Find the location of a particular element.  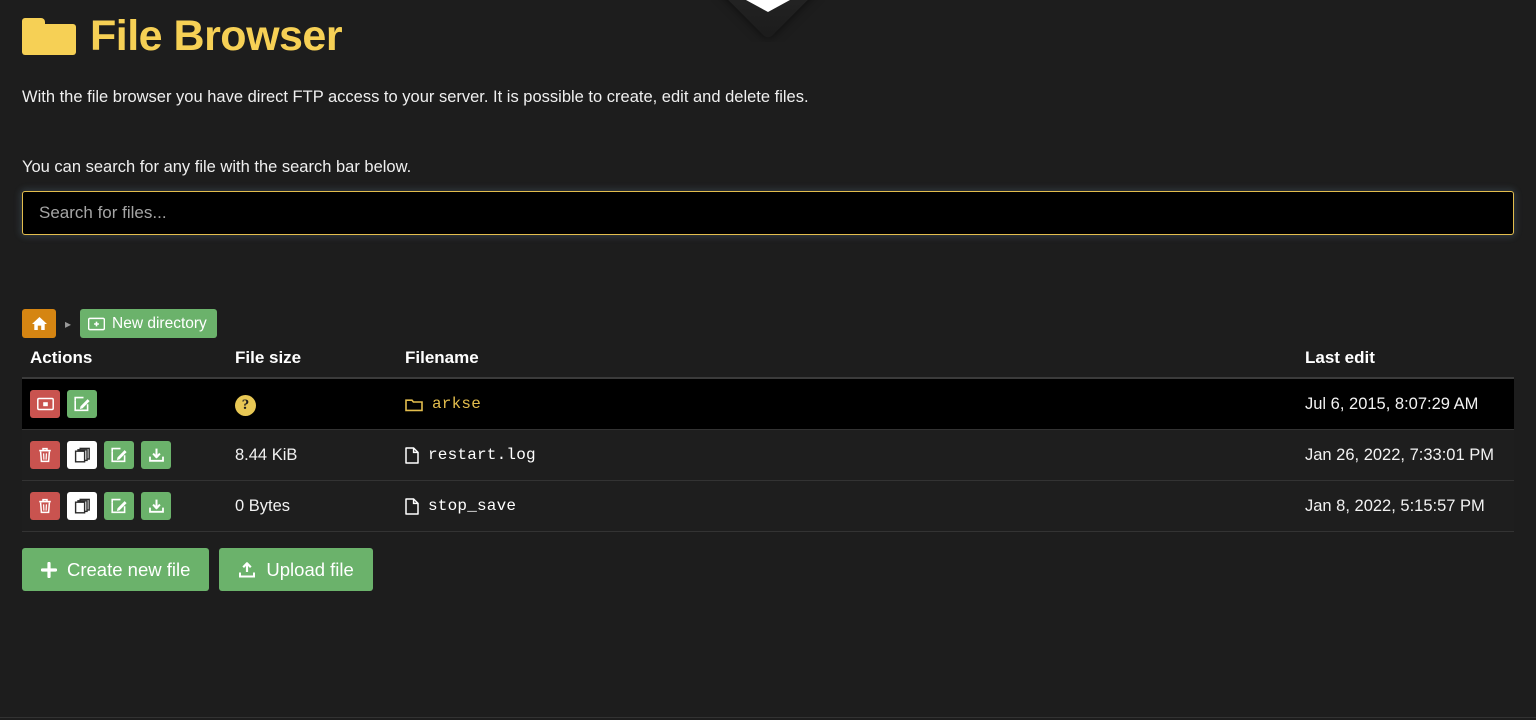

rename-directory-button is located at coordinates (82, 404).